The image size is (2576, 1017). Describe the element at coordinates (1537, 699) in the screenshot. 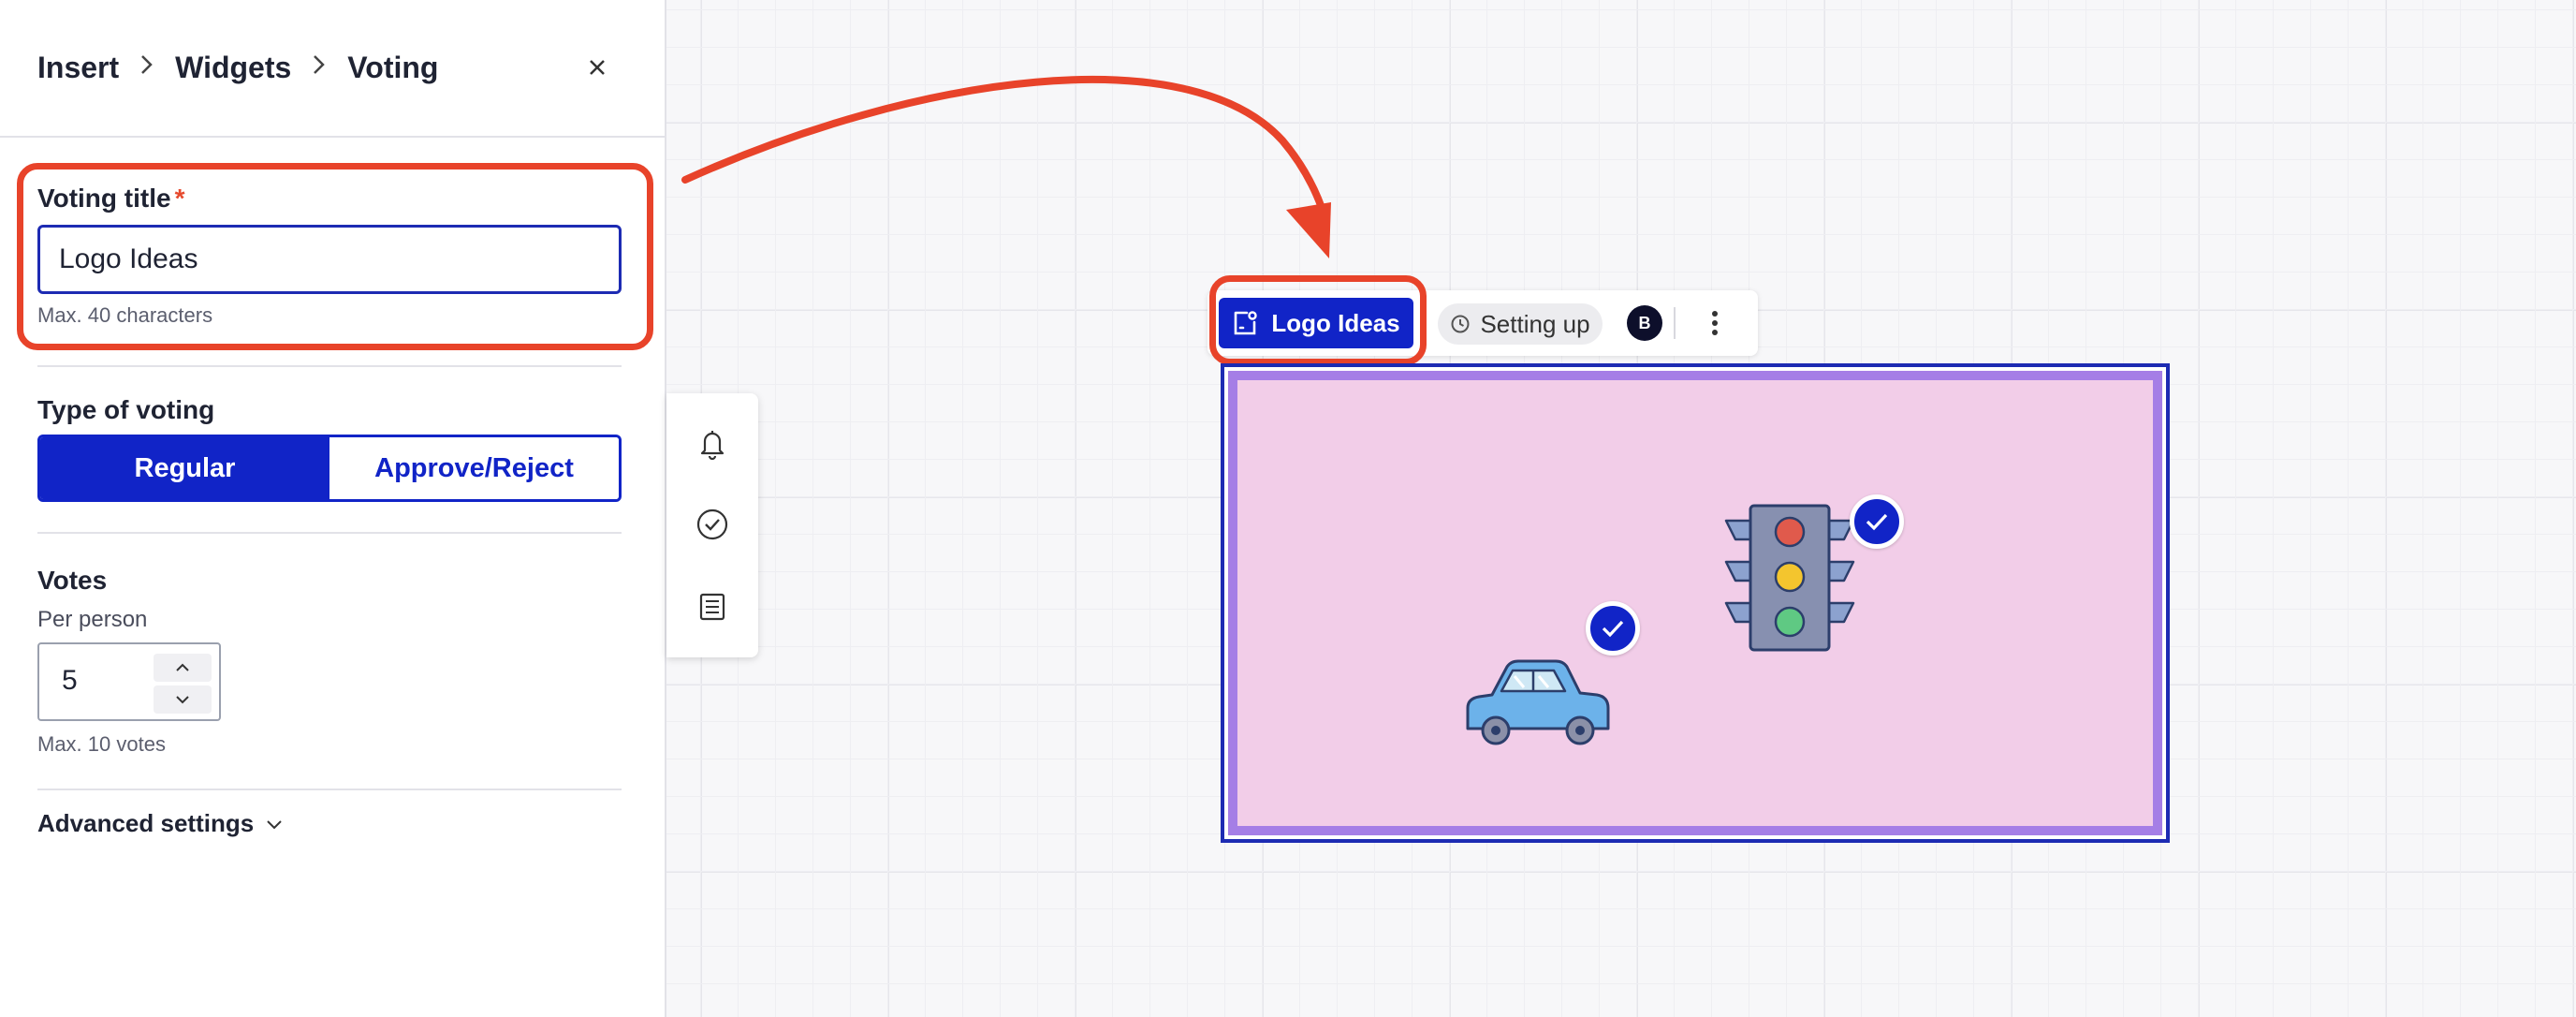

I see `car-icon` at that location.